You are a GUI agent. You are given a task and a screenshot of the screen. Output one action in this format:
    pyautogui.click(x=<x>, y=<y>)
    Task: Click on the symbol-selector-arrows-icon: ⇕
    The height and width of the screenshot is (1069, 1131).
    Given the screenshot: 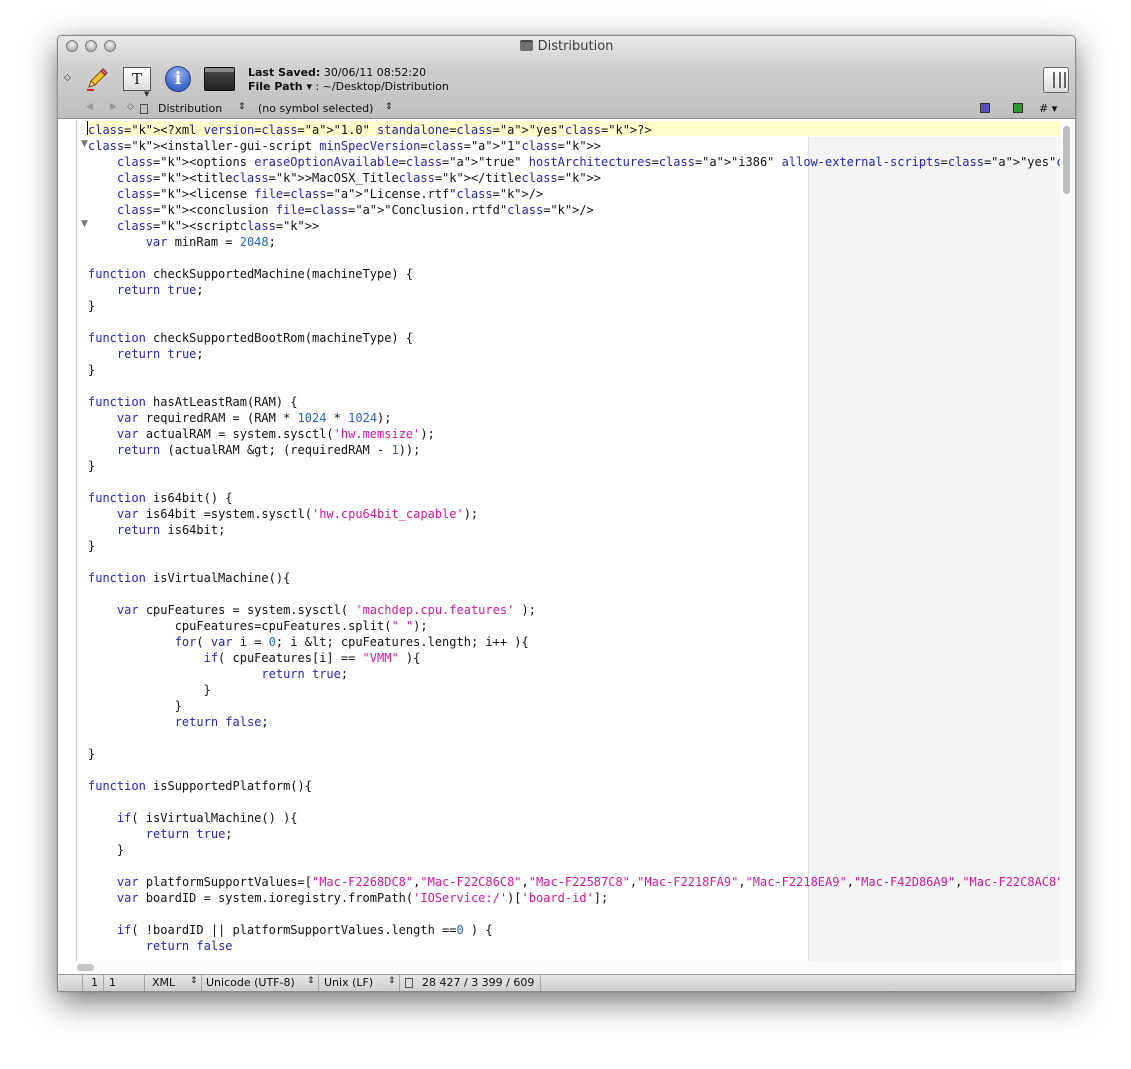 What is the action you would take?
    pyautogui.click(x=389, y=107)
    